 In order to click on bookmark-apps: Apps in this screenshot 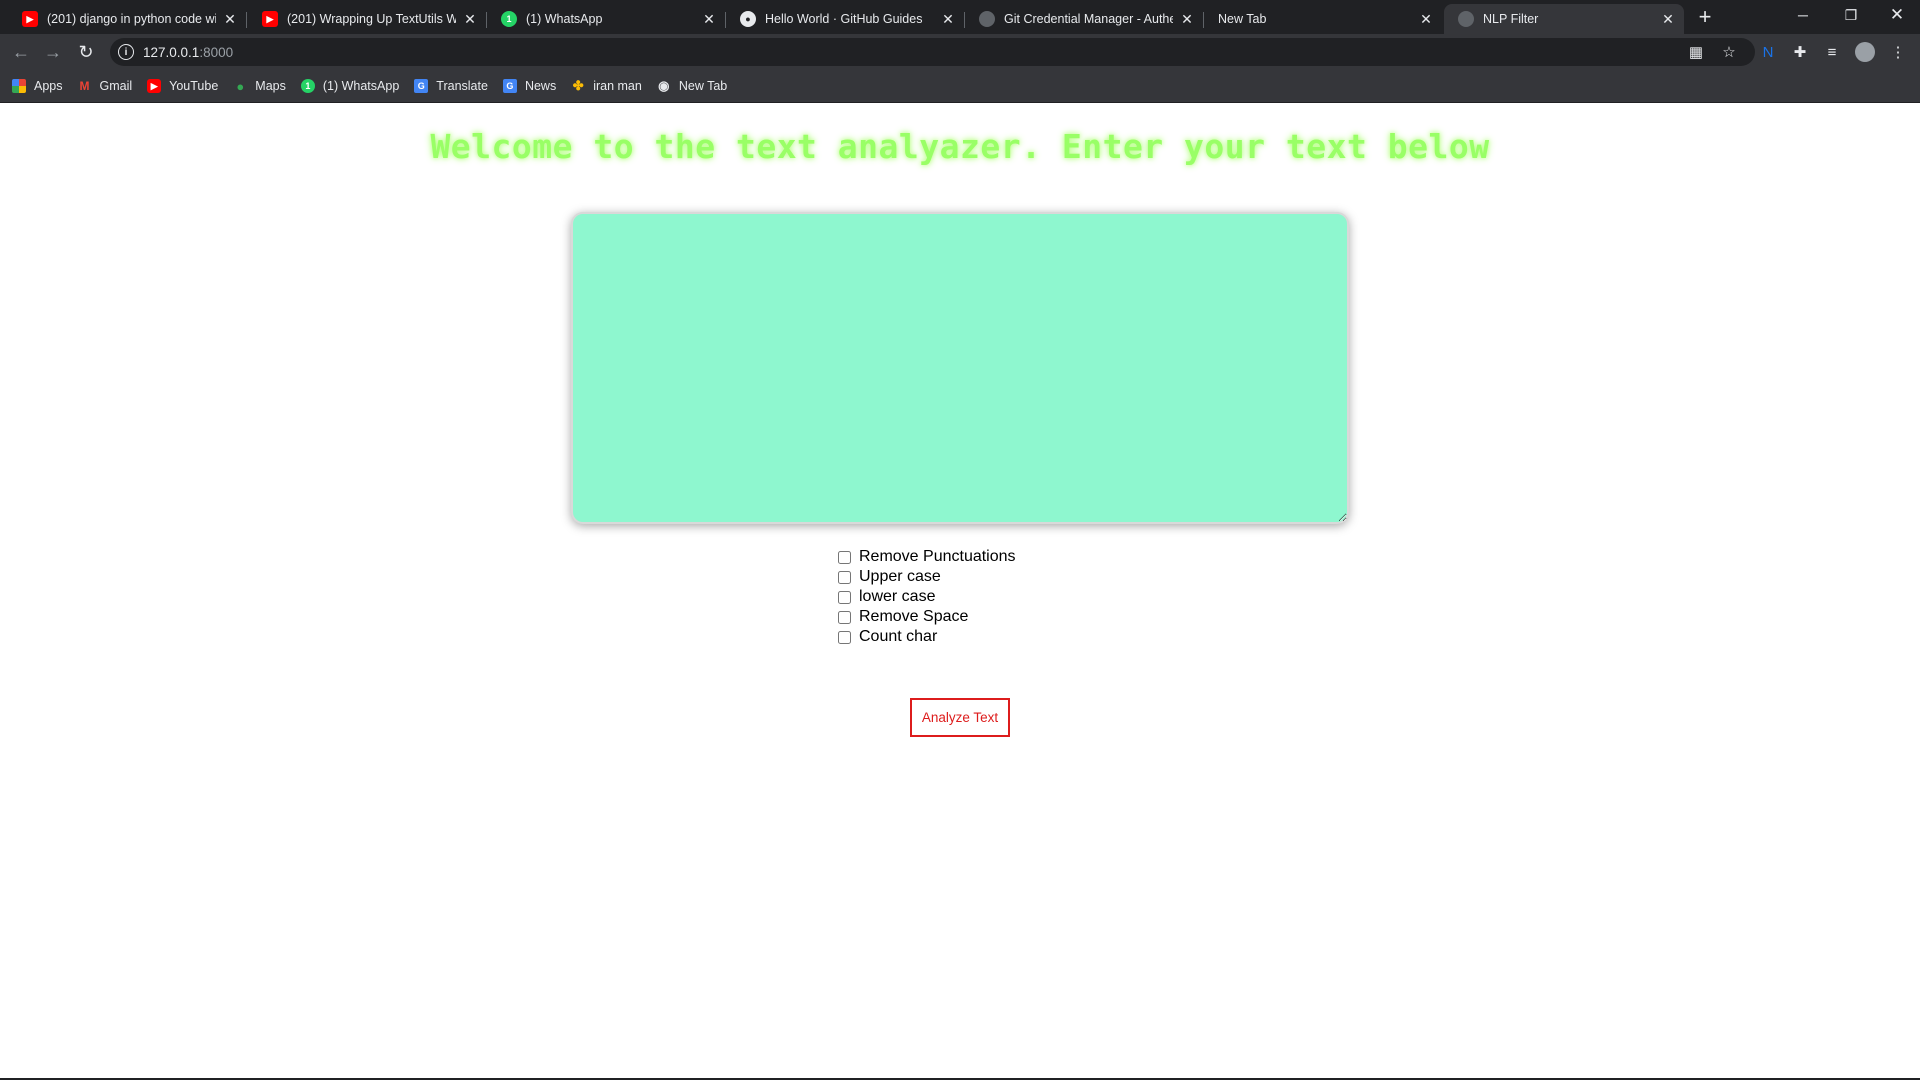, I will do `click(37, 86)`.